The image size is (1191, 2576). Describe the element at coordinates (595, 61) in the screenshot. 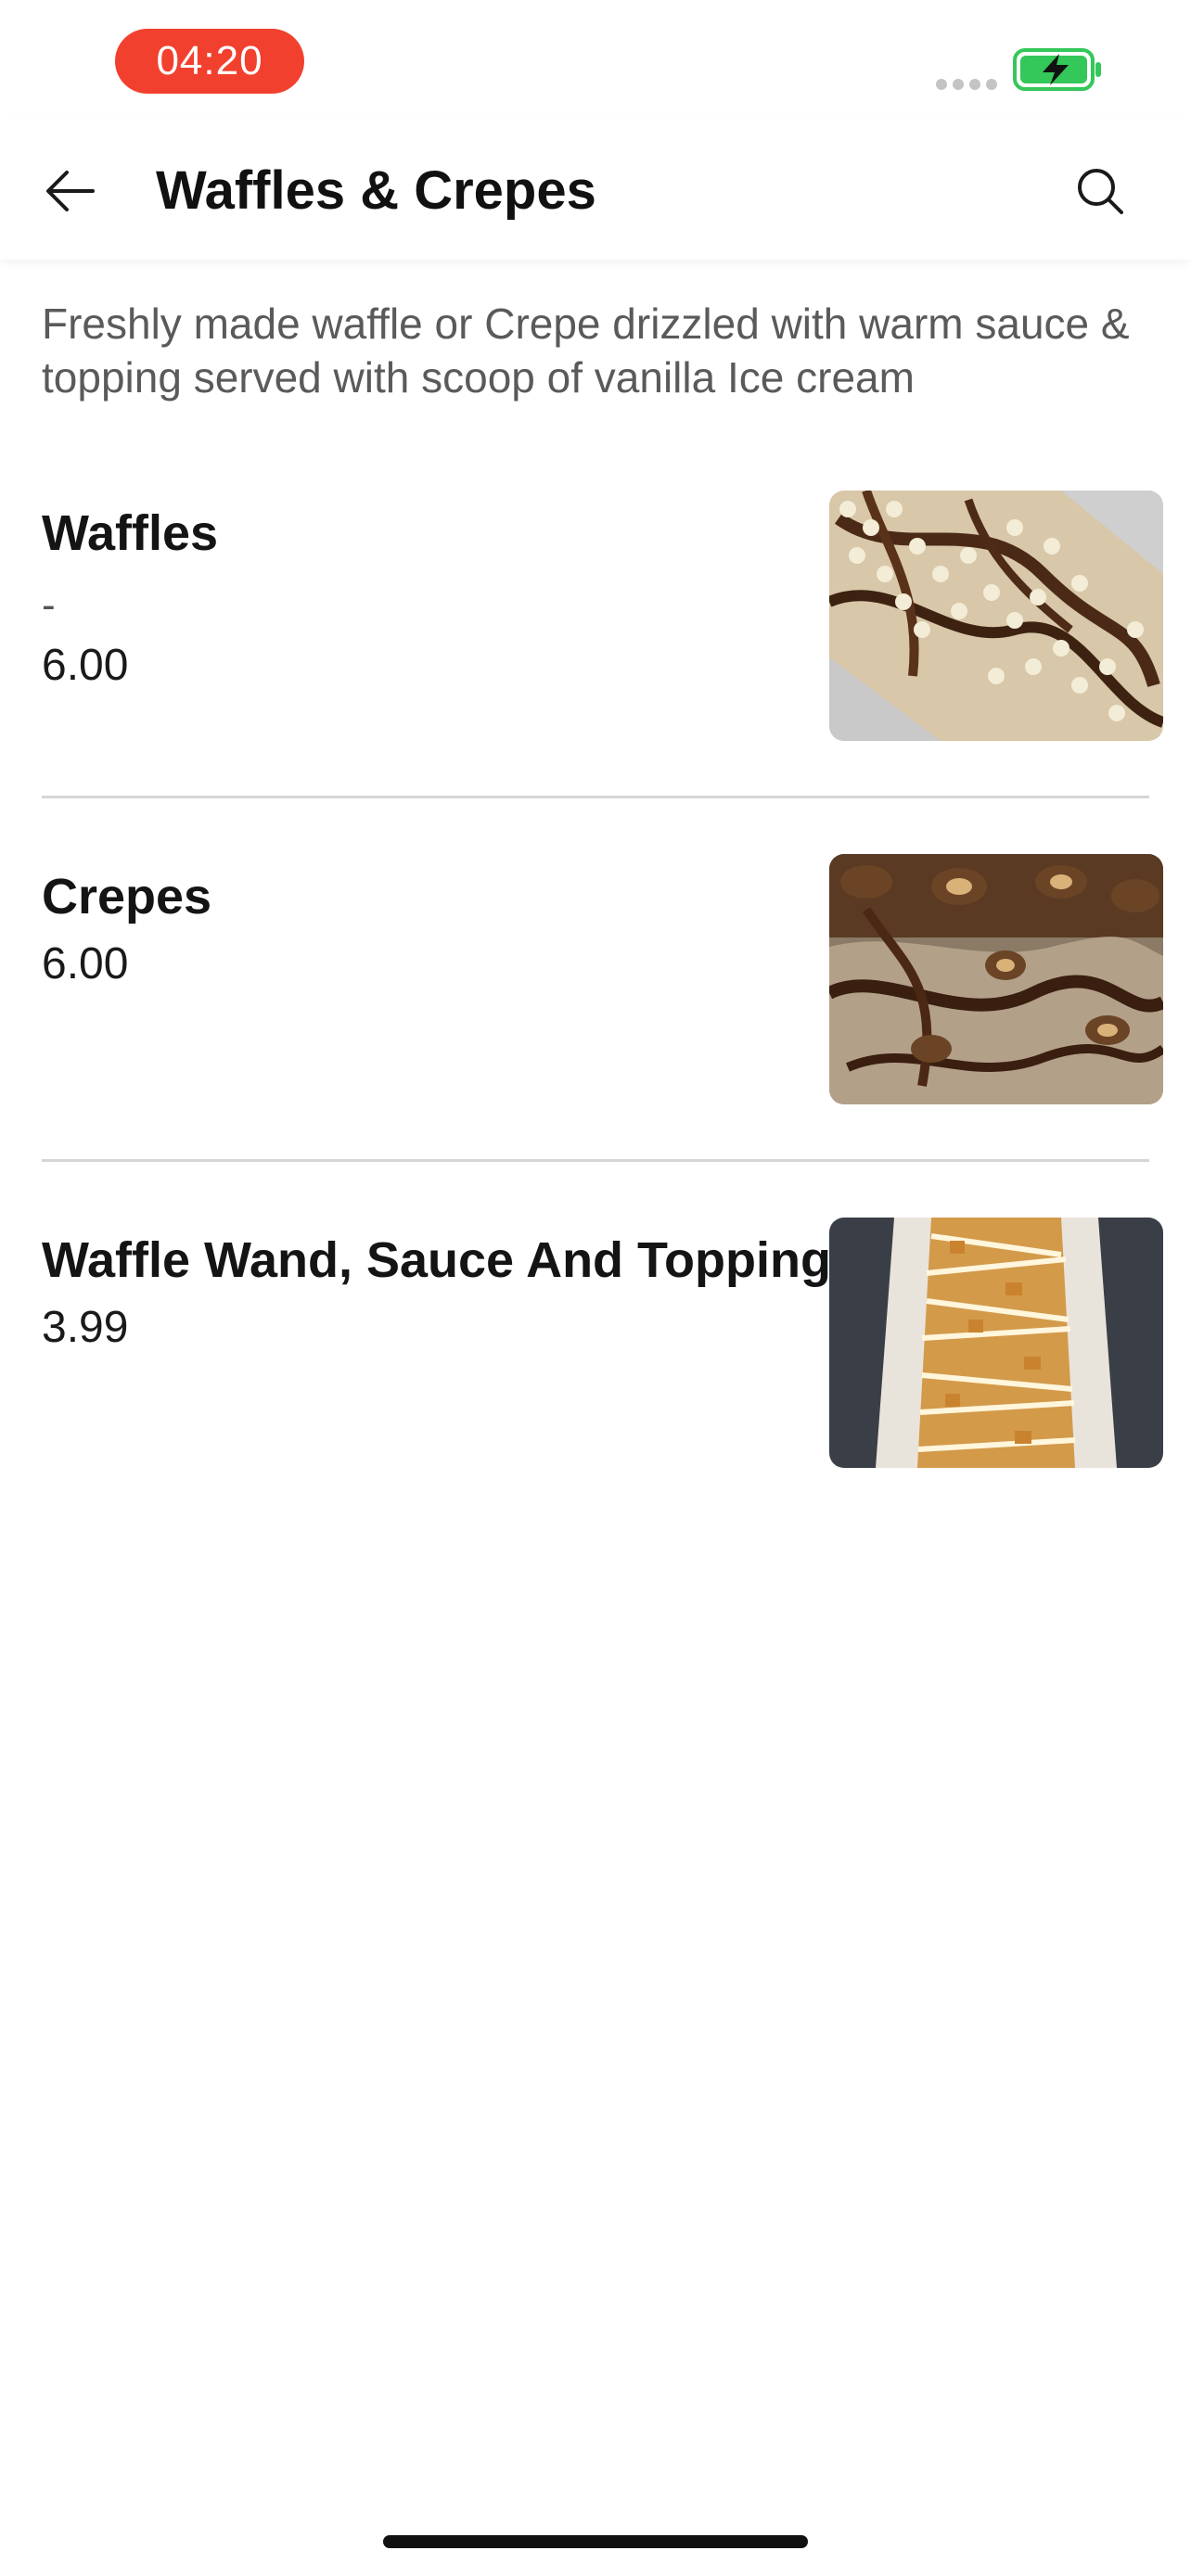

I see `status-bar: 04:20` at that location.